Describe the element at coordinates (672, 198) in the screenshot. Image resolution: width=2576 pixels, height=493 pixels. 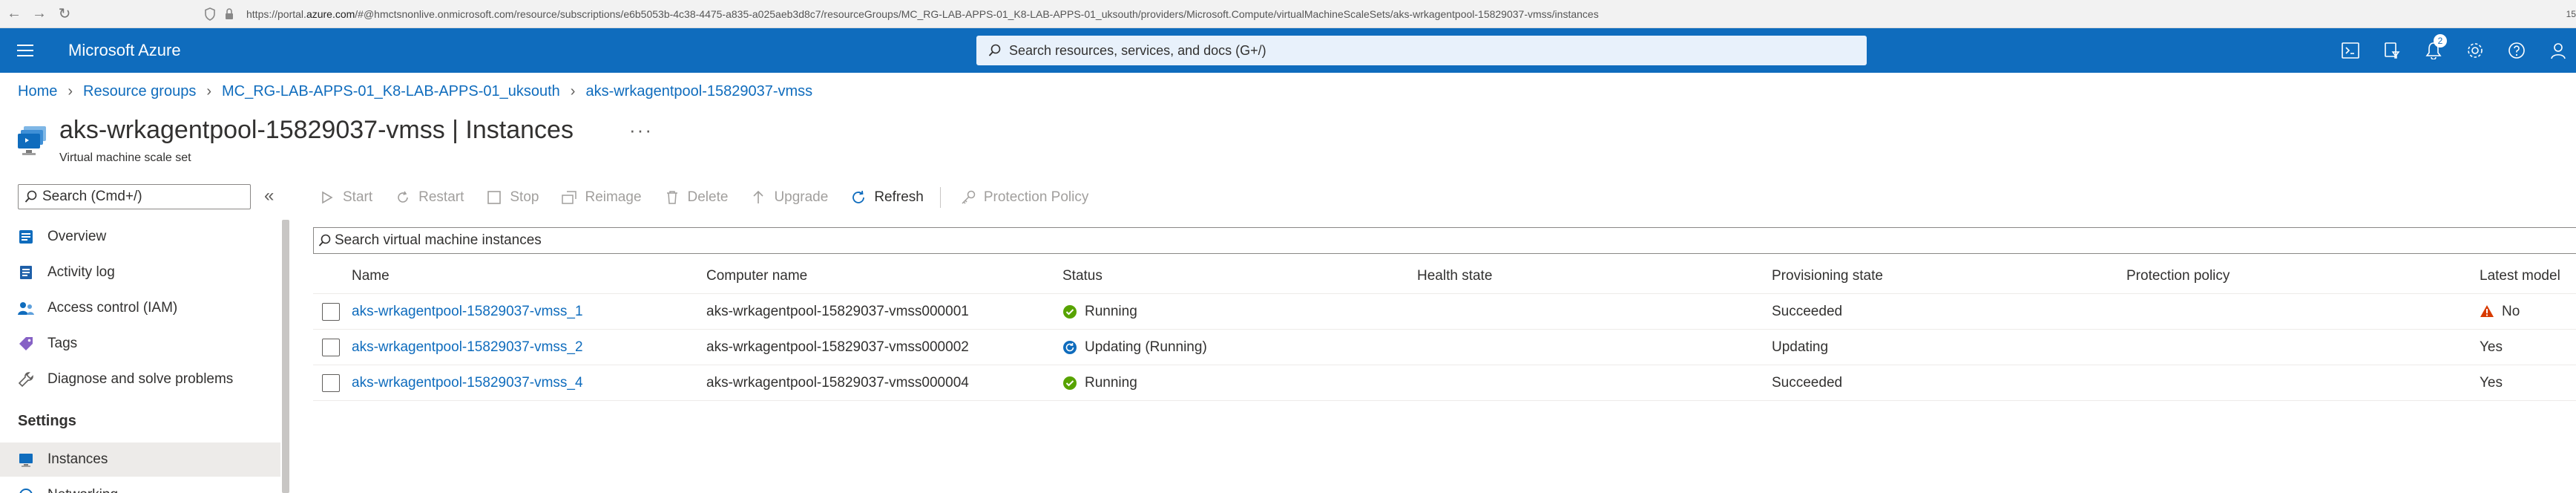
I see `trash-icon` at that location.